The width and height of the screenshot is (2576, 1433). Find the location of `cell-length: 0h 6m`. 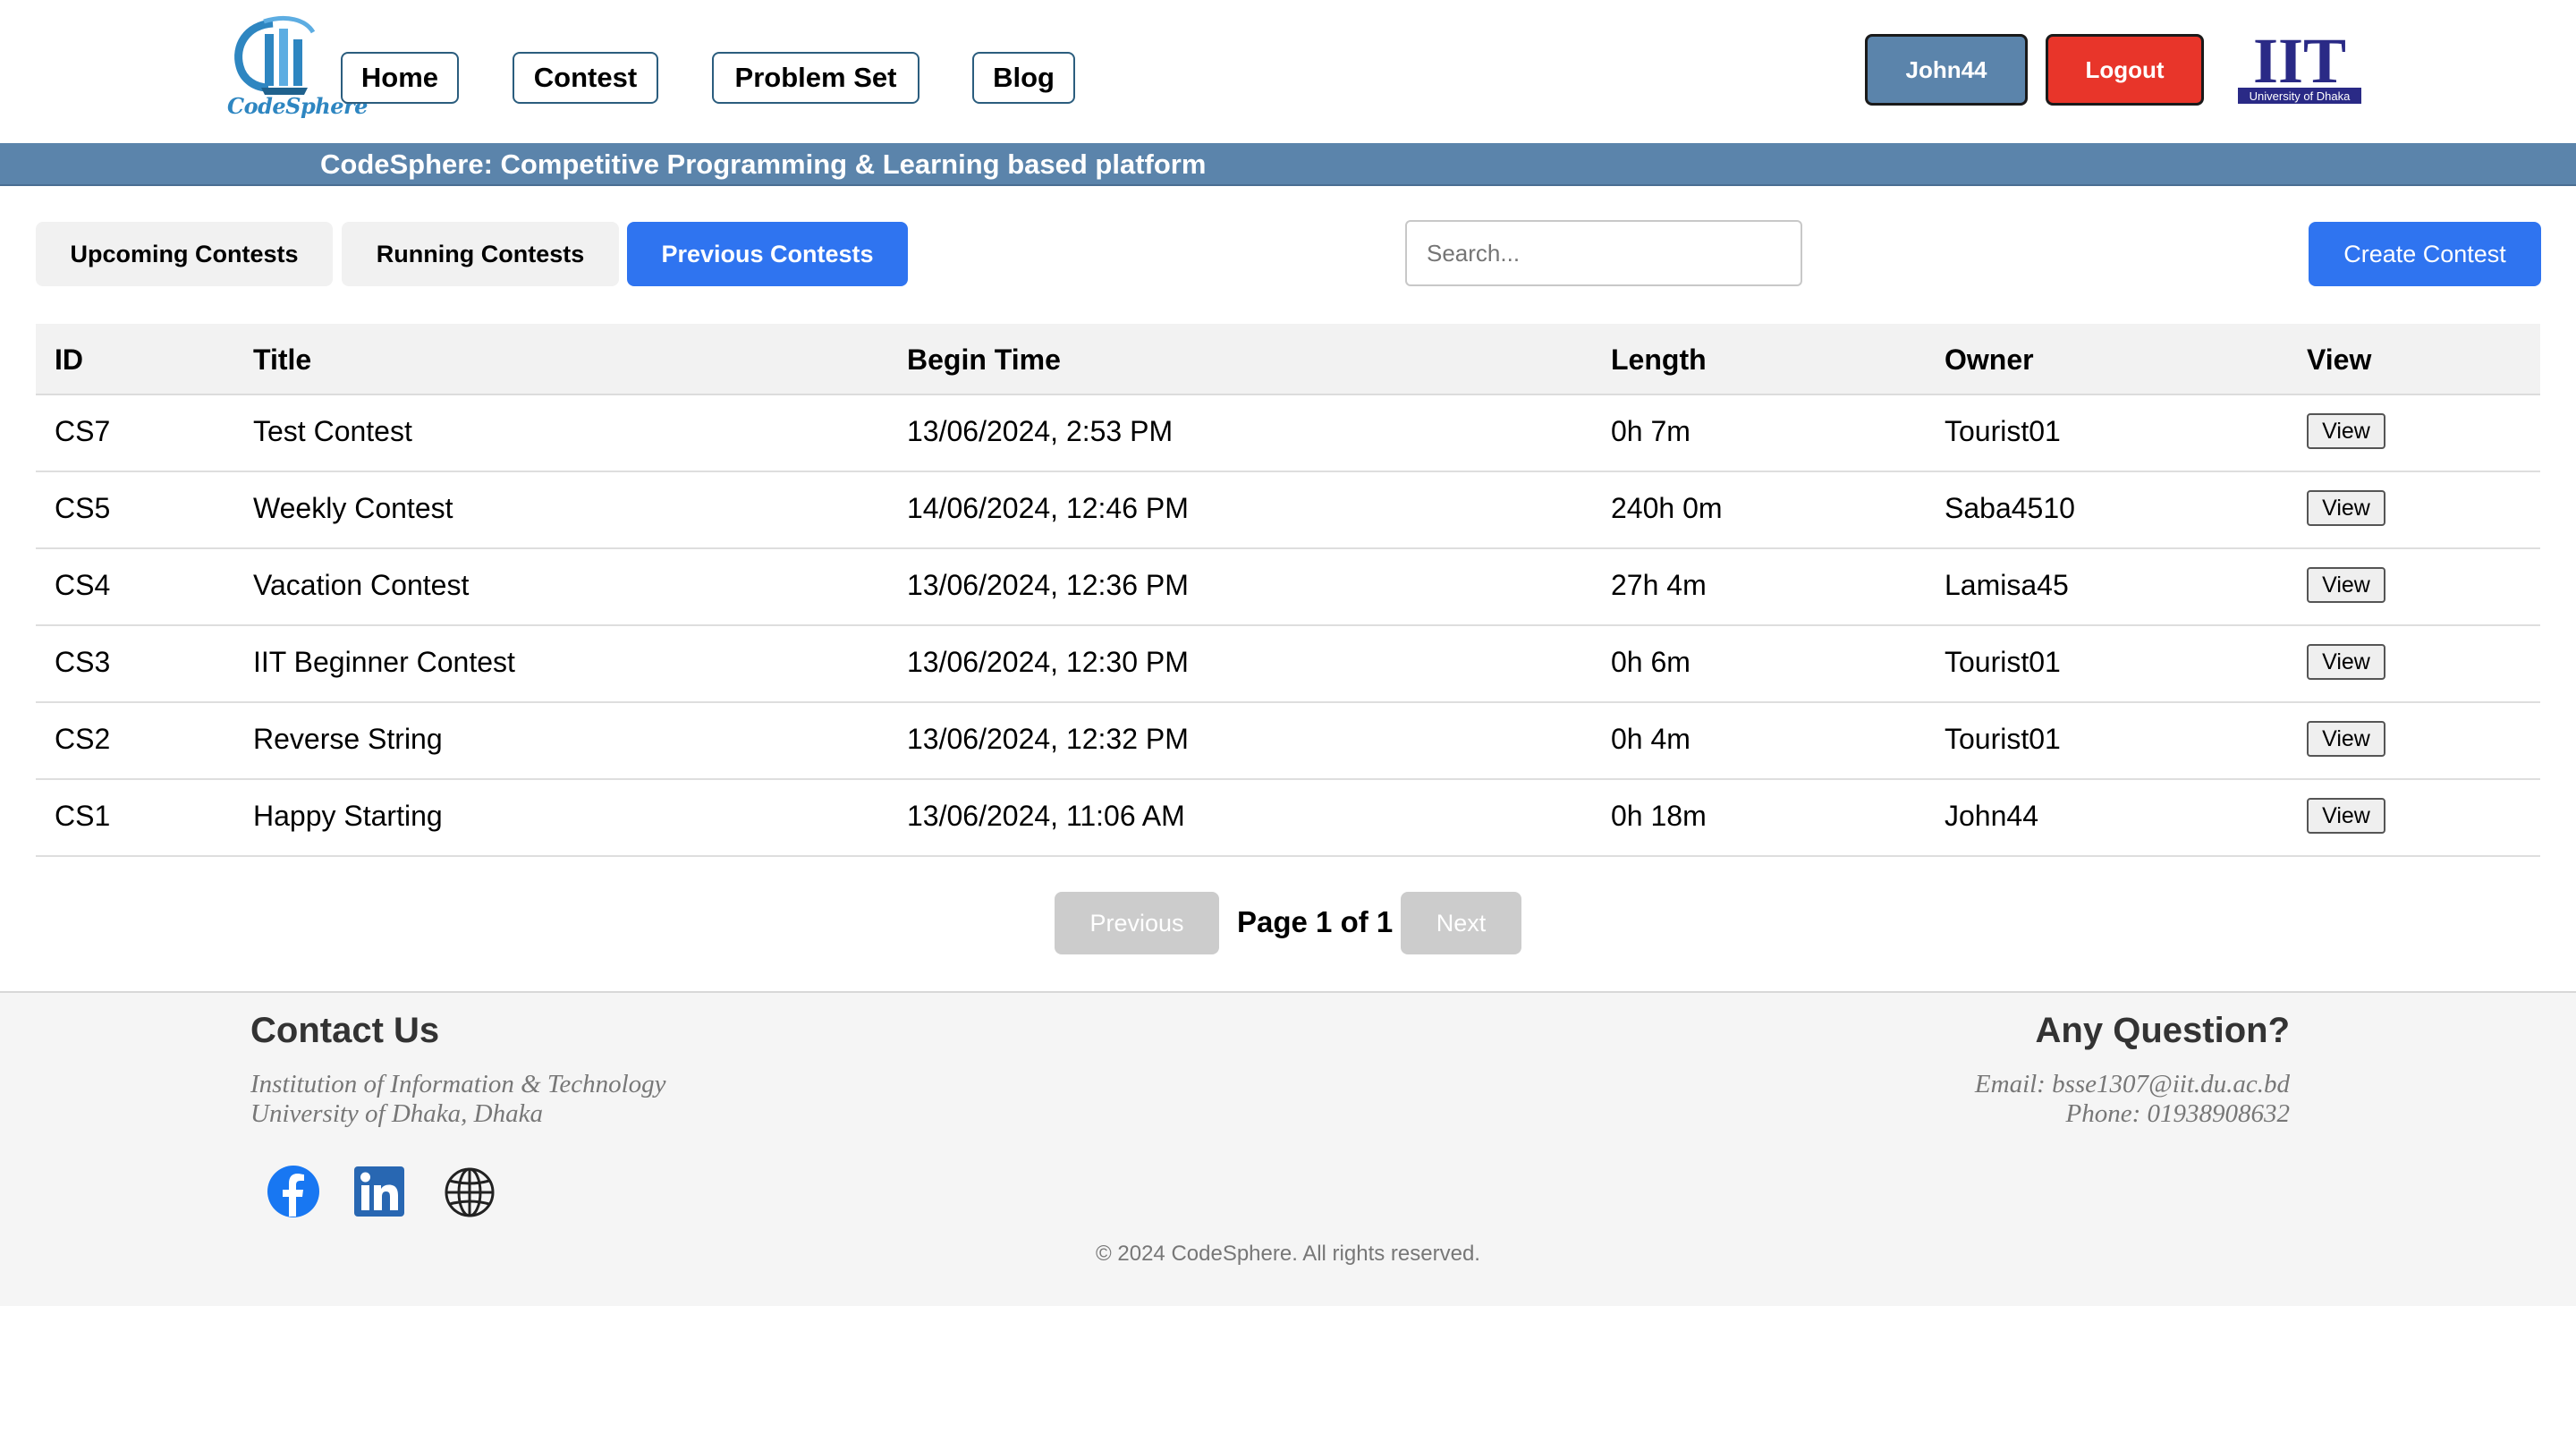

cell-length: 0h 6m is located at coordinates (1650, 662).